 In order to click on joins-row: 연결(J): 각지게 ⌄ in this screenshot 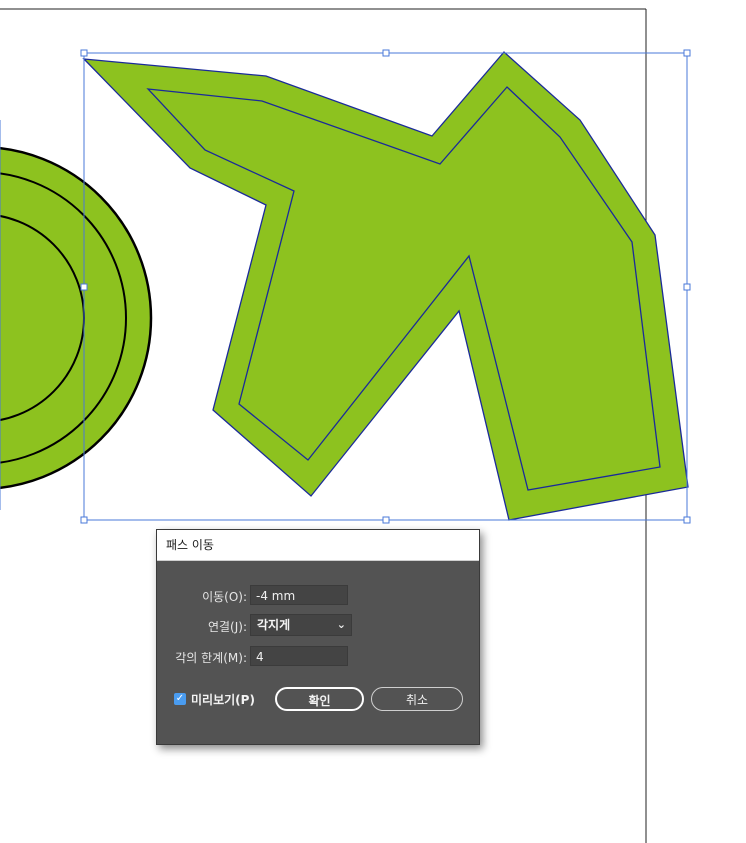, I will do `click(318, 625)`.